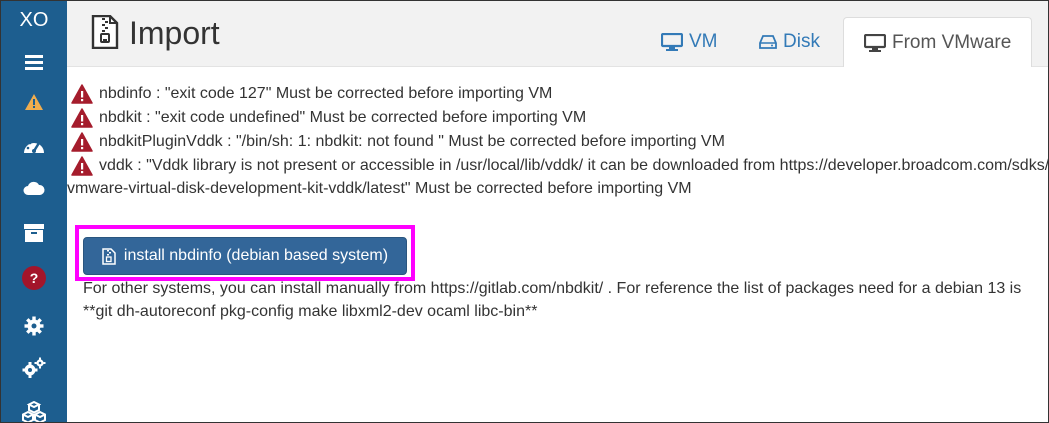 The image size is (1049, 423). I want to click on cloud-icon, so click(34, 188).